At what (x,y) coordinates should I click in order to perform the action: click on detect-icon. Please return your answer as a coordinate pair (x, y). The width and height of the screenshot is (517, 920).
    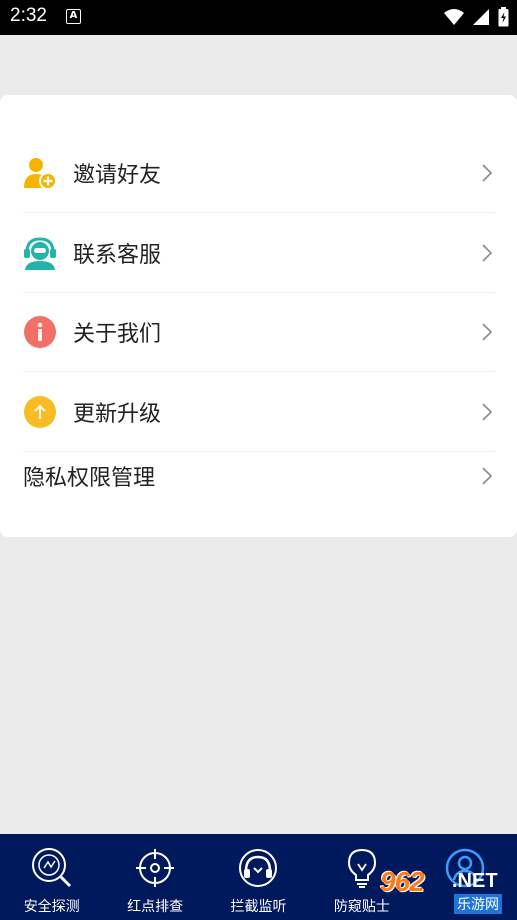
    Looking at the image, I should click on (51, 868).